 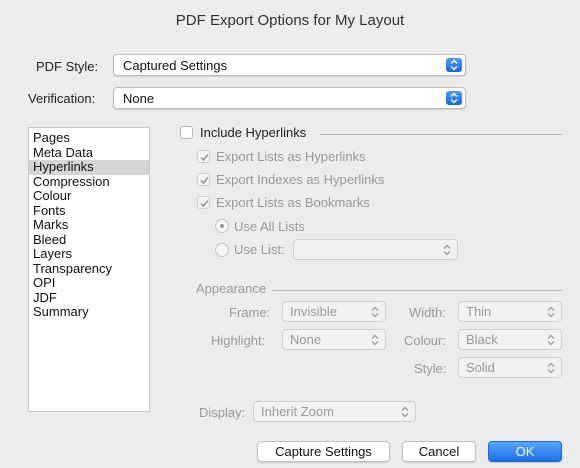 What do you see at coordinates (306, 339) in the screenshot?
I see `highlight-value: None` at bounding box center [306, 339].